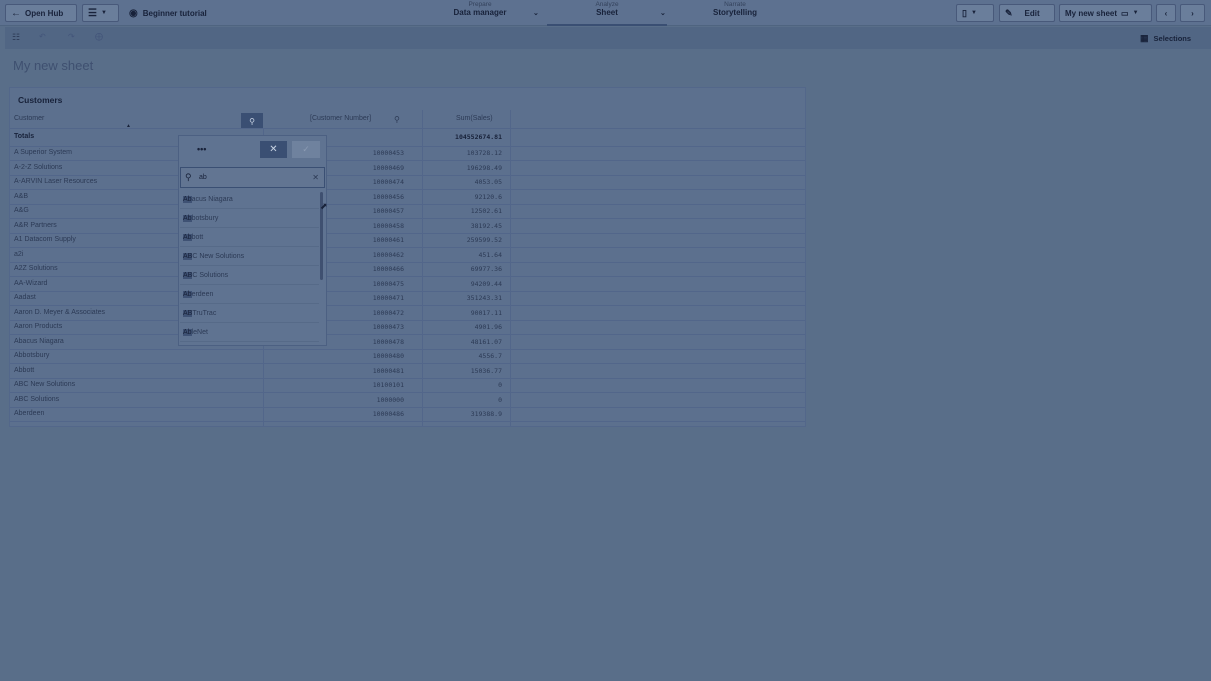  I want to click on search-icon: ⚲, so click(188, 177).